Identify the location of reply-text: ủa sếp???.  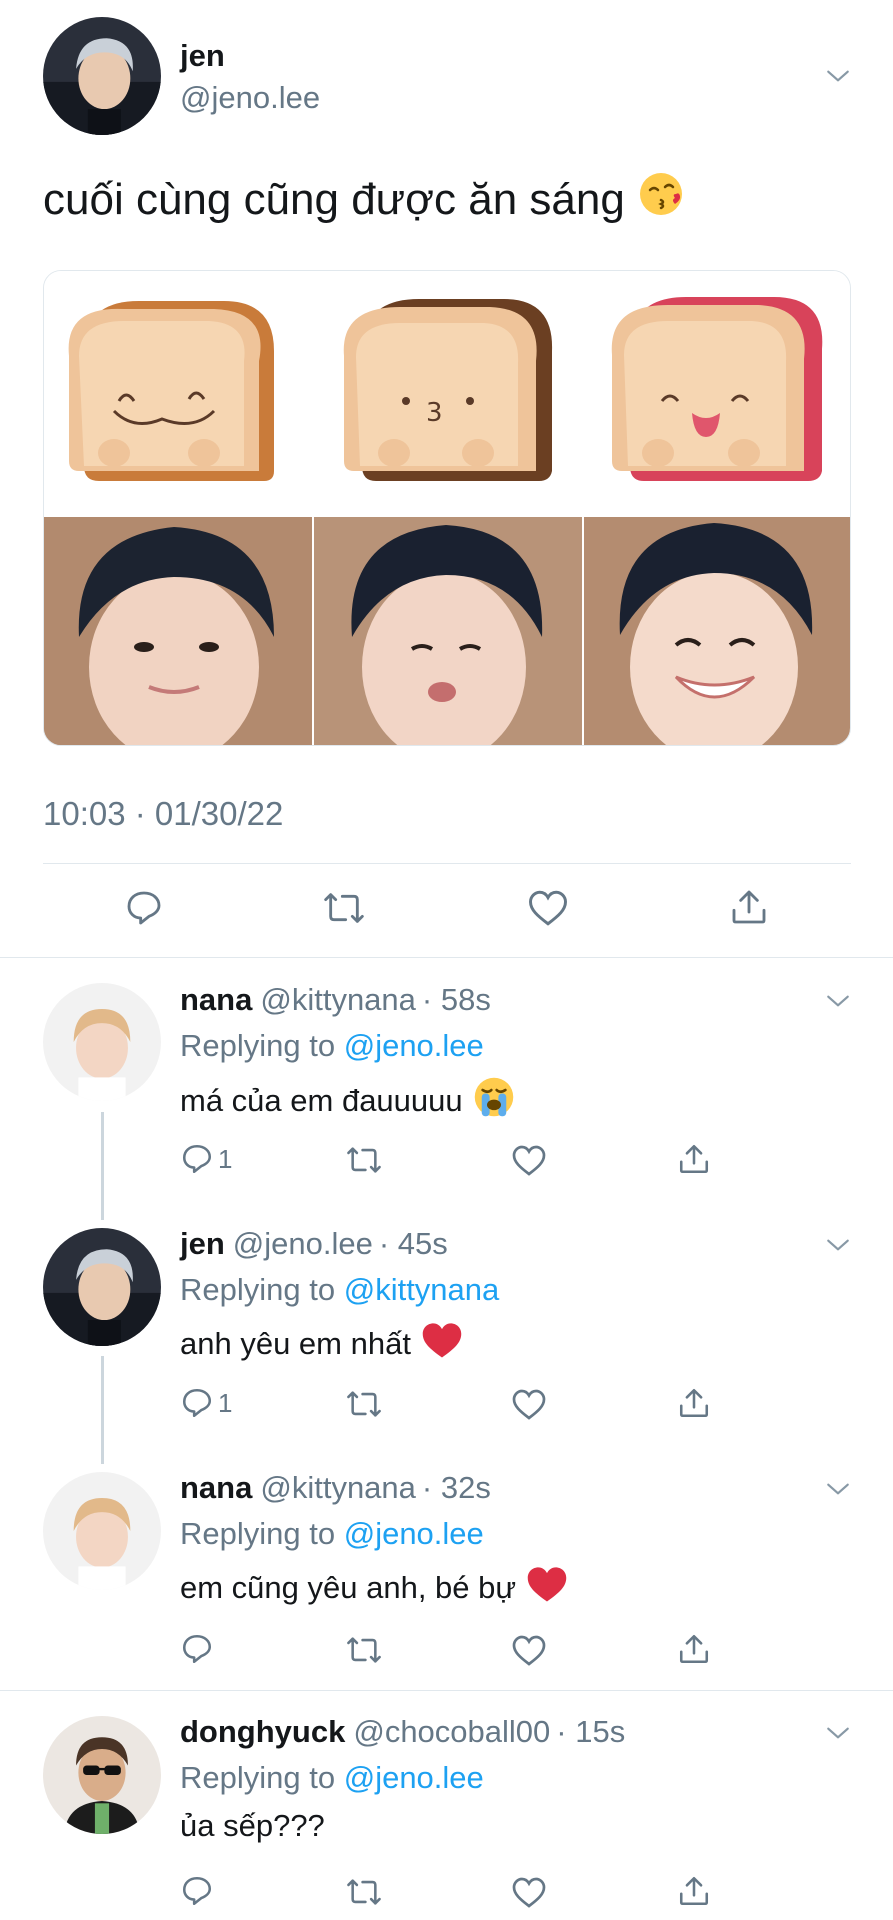
(252, 1826).